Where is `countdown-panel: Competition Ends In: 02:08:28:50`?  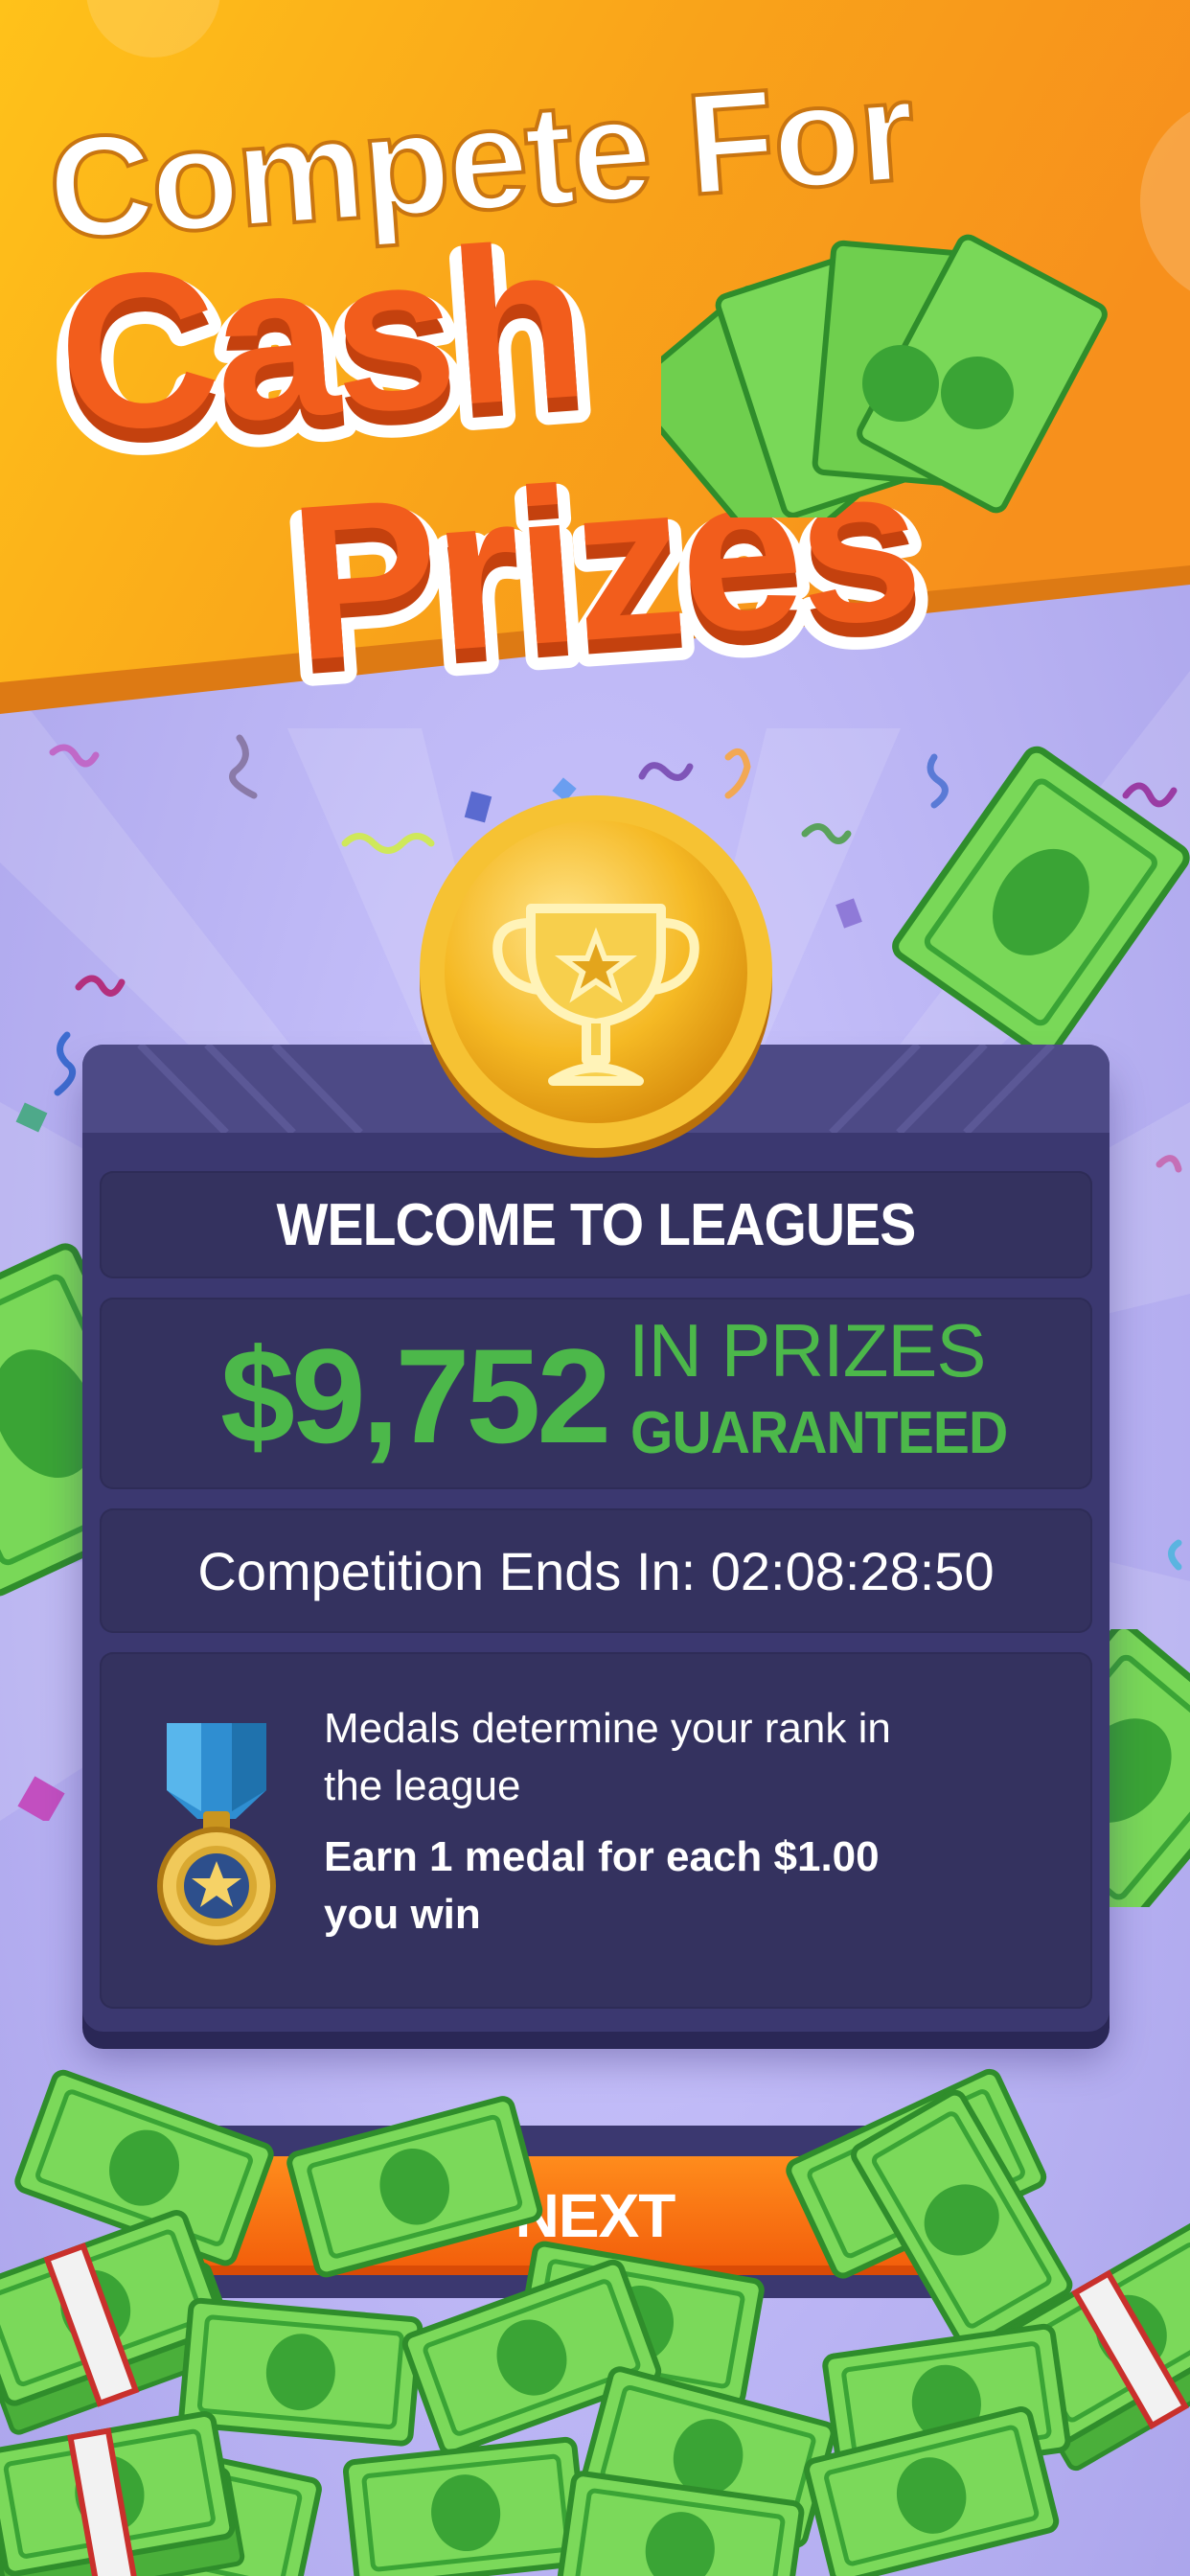
countdown-panel: Competition Ends In: 02:08:28:50 is located at coordinates (596, 1570).